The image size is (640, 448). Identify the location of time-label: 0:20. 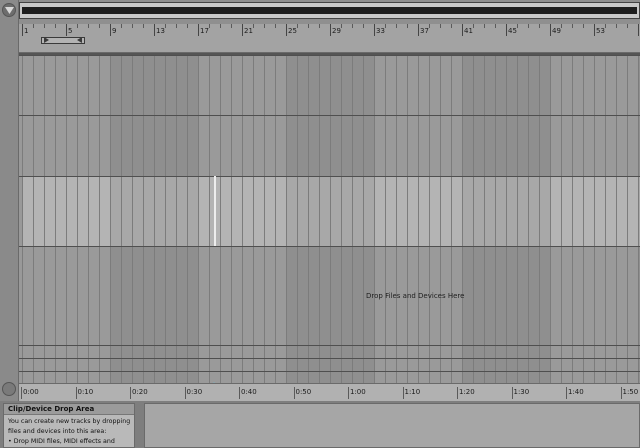
(140, 392).